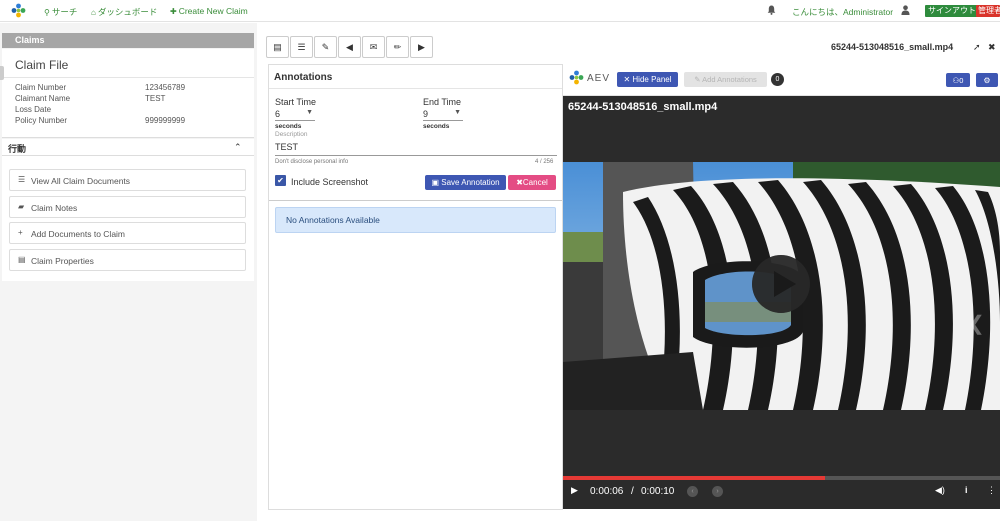 The image size is (1000, 521). What do you see at coordinates (905, 10) in the screenshot?
I see `user-icon` at bounding box center [905, 10].